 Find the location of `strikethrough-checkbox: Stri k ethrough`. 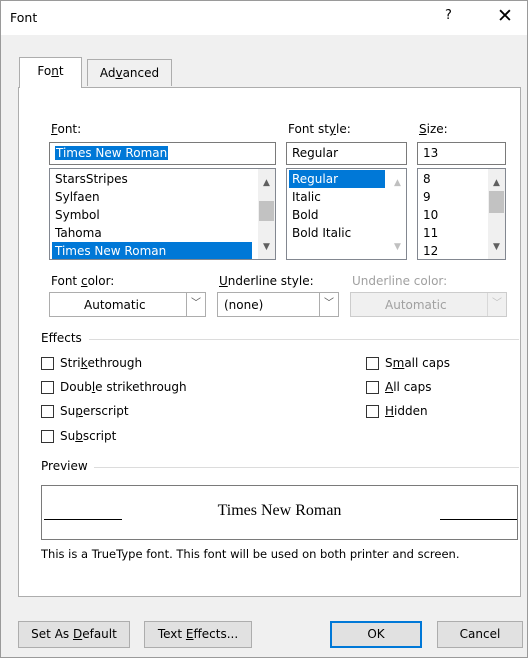

strikethrough-checkbox: Stri k ethrough is located at coordinates (91, 363).